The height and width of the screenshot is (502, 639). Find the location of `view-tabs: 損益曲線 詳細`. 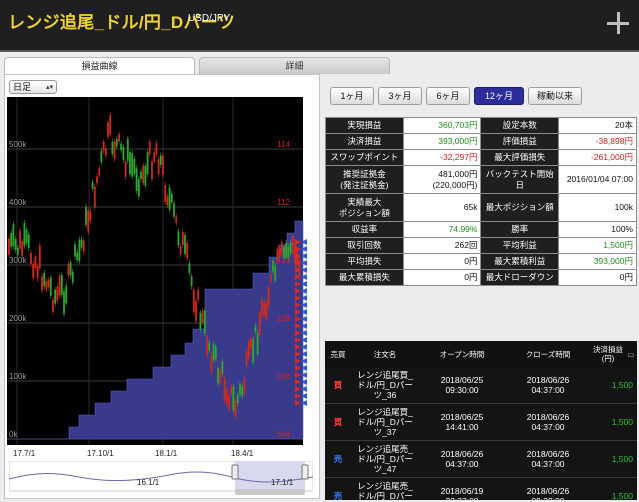

view-tabs: 損益曲線 詳細 is located at coordinates (197, 65).